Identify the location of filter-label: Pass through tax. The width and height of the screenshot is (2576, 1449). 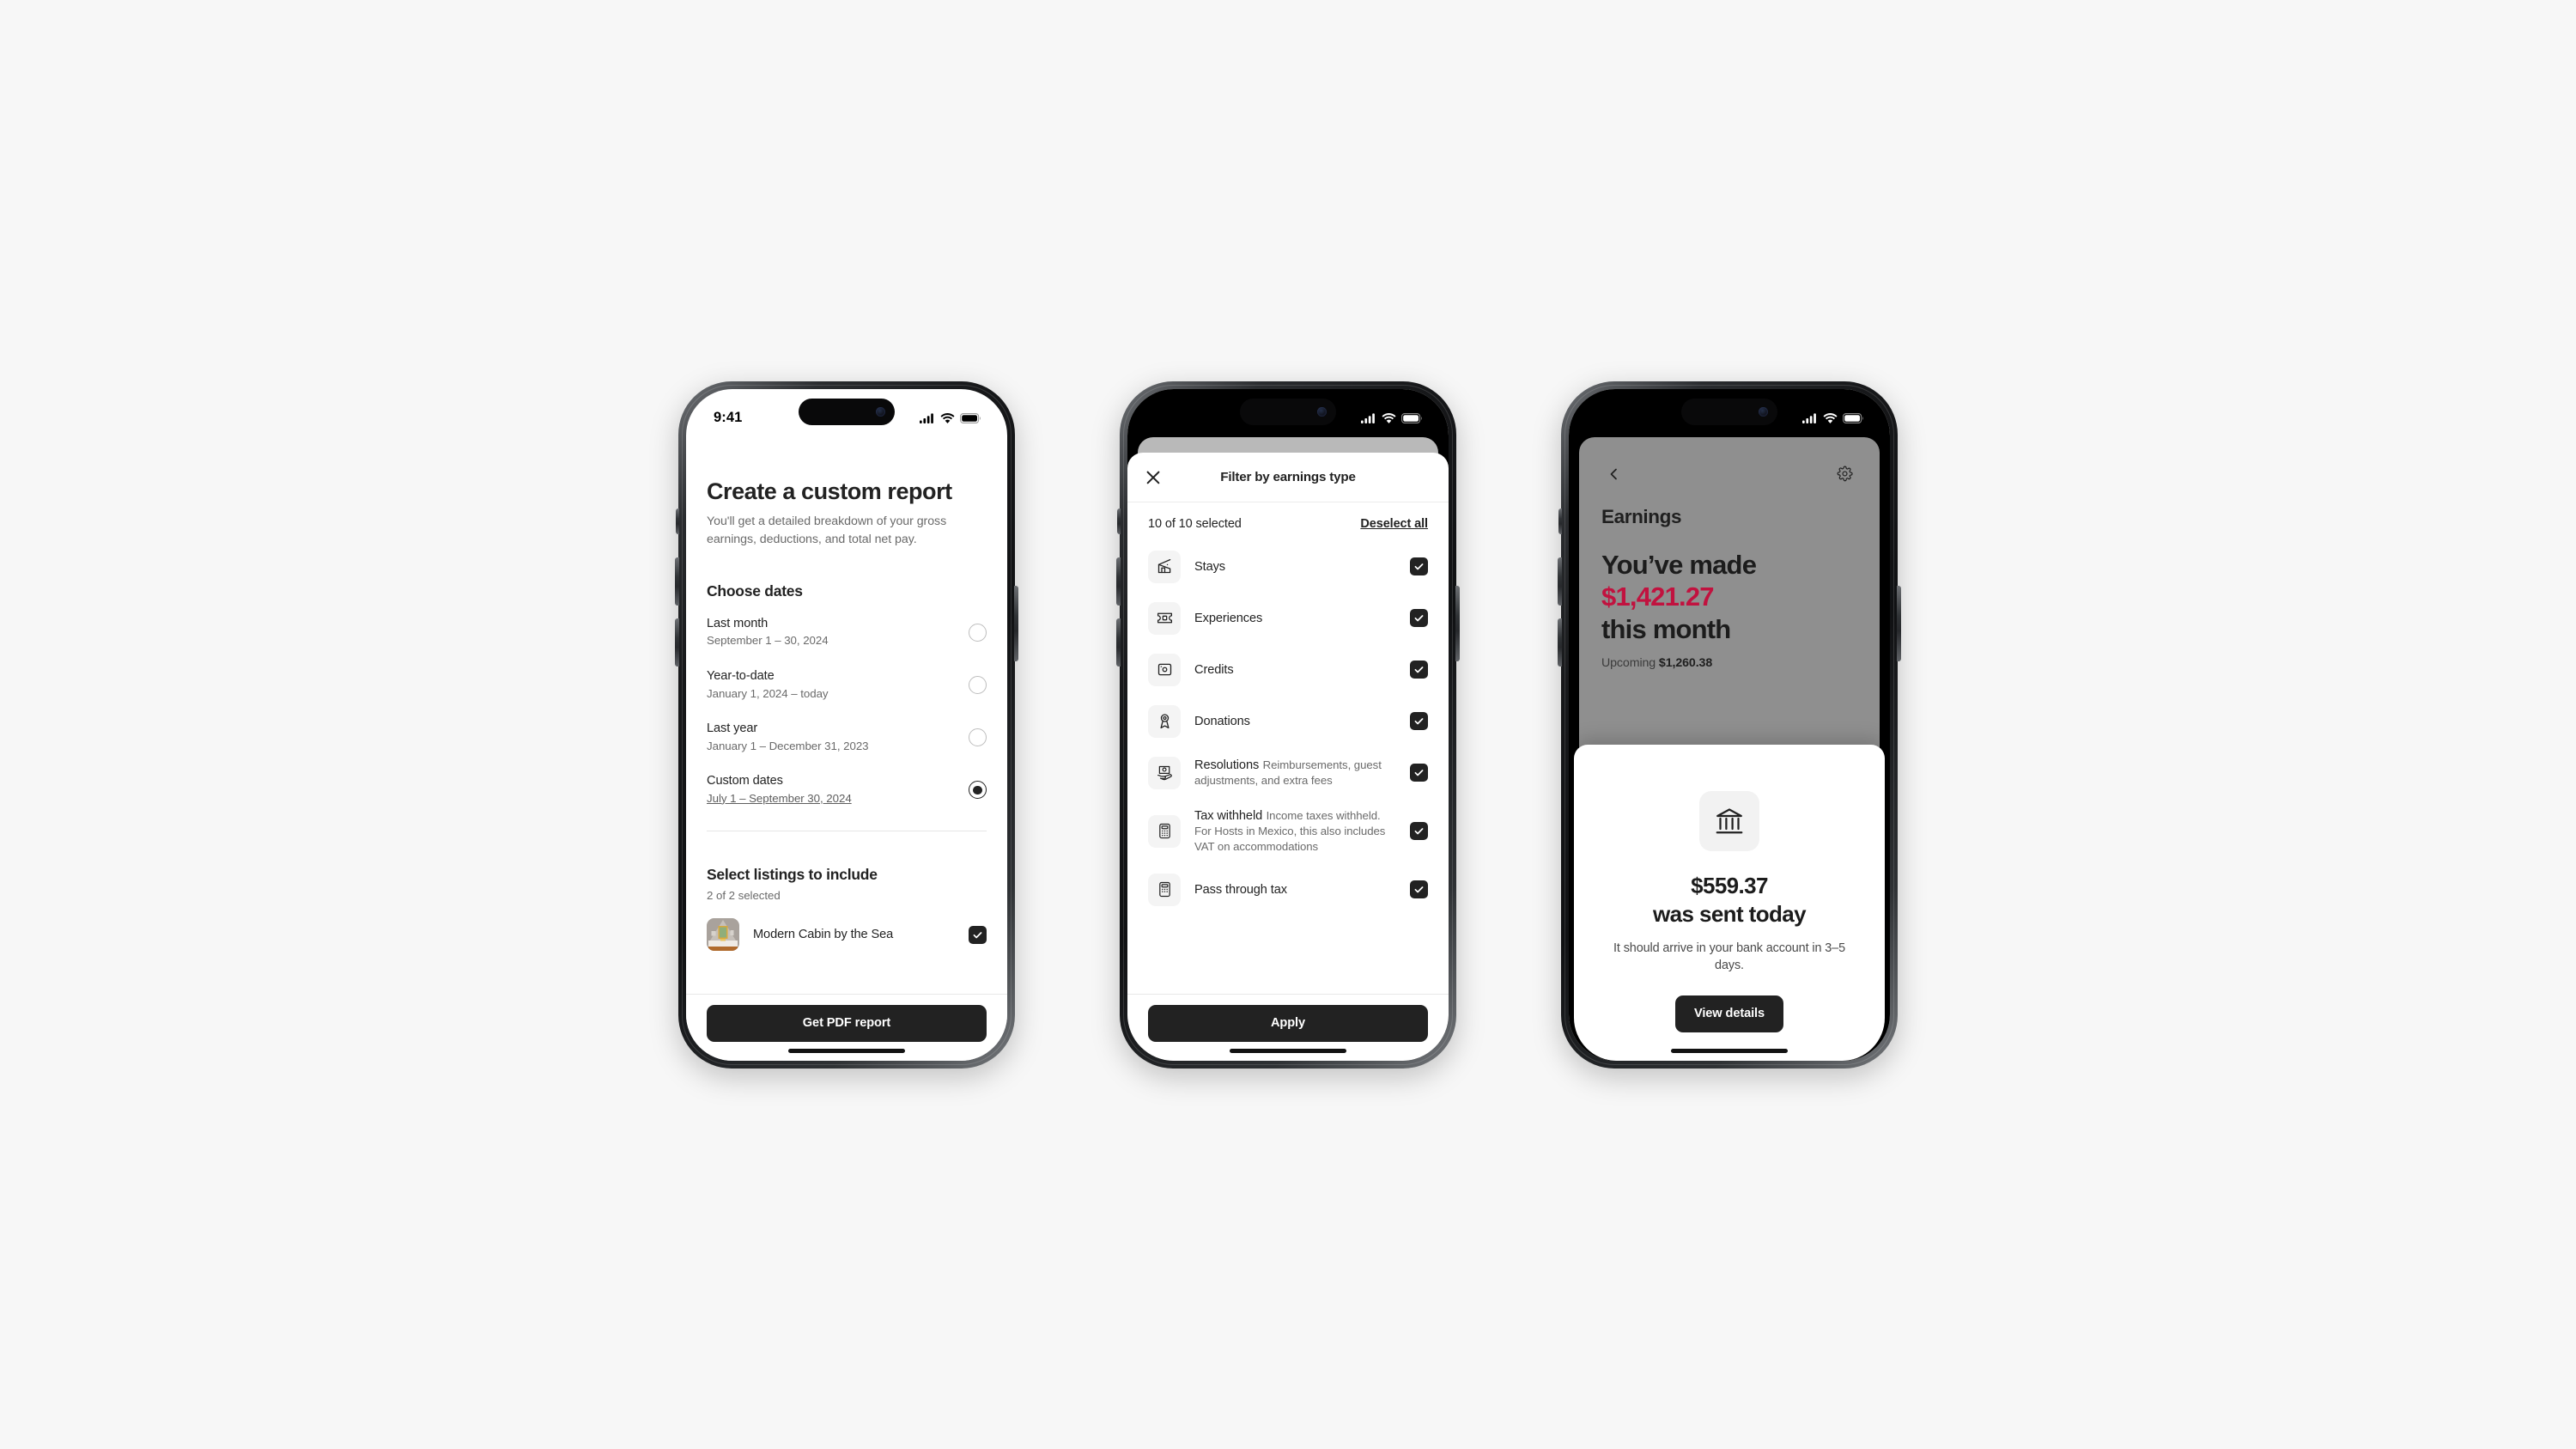
(1240, 890).